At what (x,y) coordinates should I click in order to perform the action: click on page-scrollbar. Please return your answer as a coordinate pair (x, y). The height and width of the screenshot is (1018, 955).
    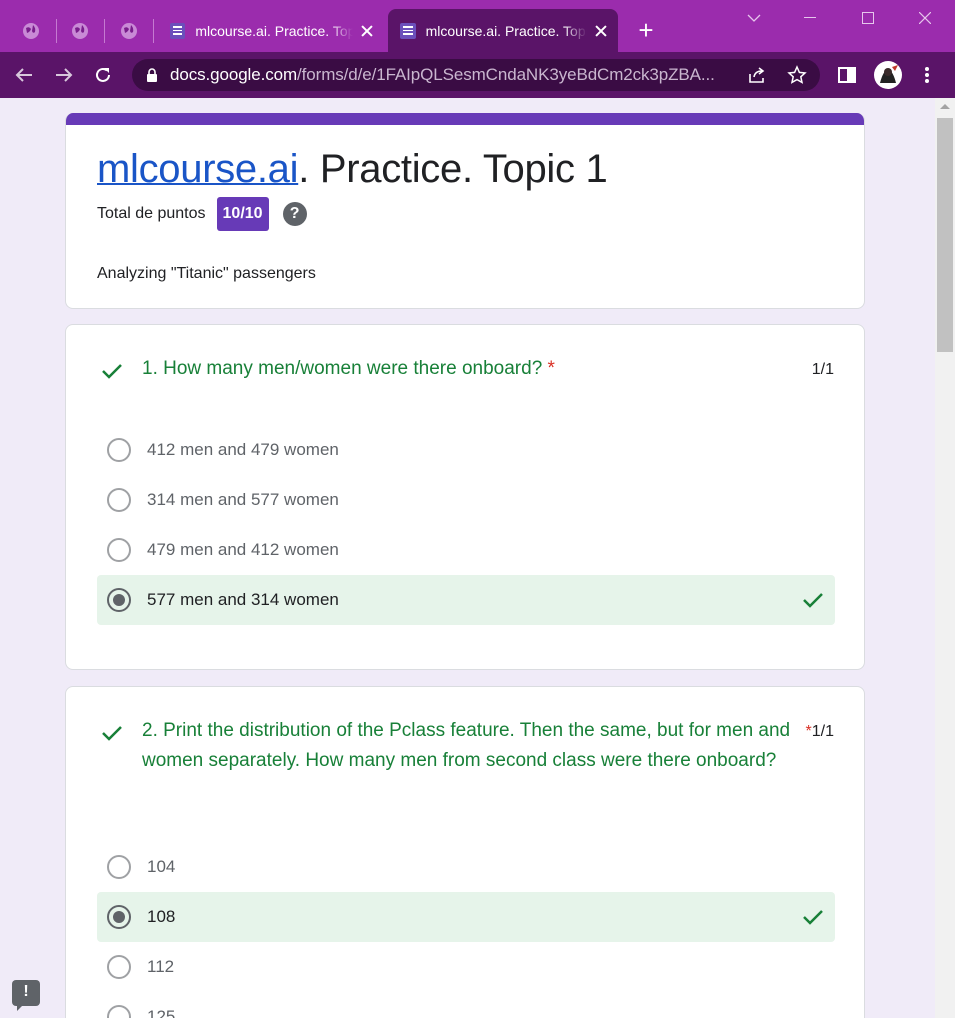
    Looking at the image, I should click on (945, 558).